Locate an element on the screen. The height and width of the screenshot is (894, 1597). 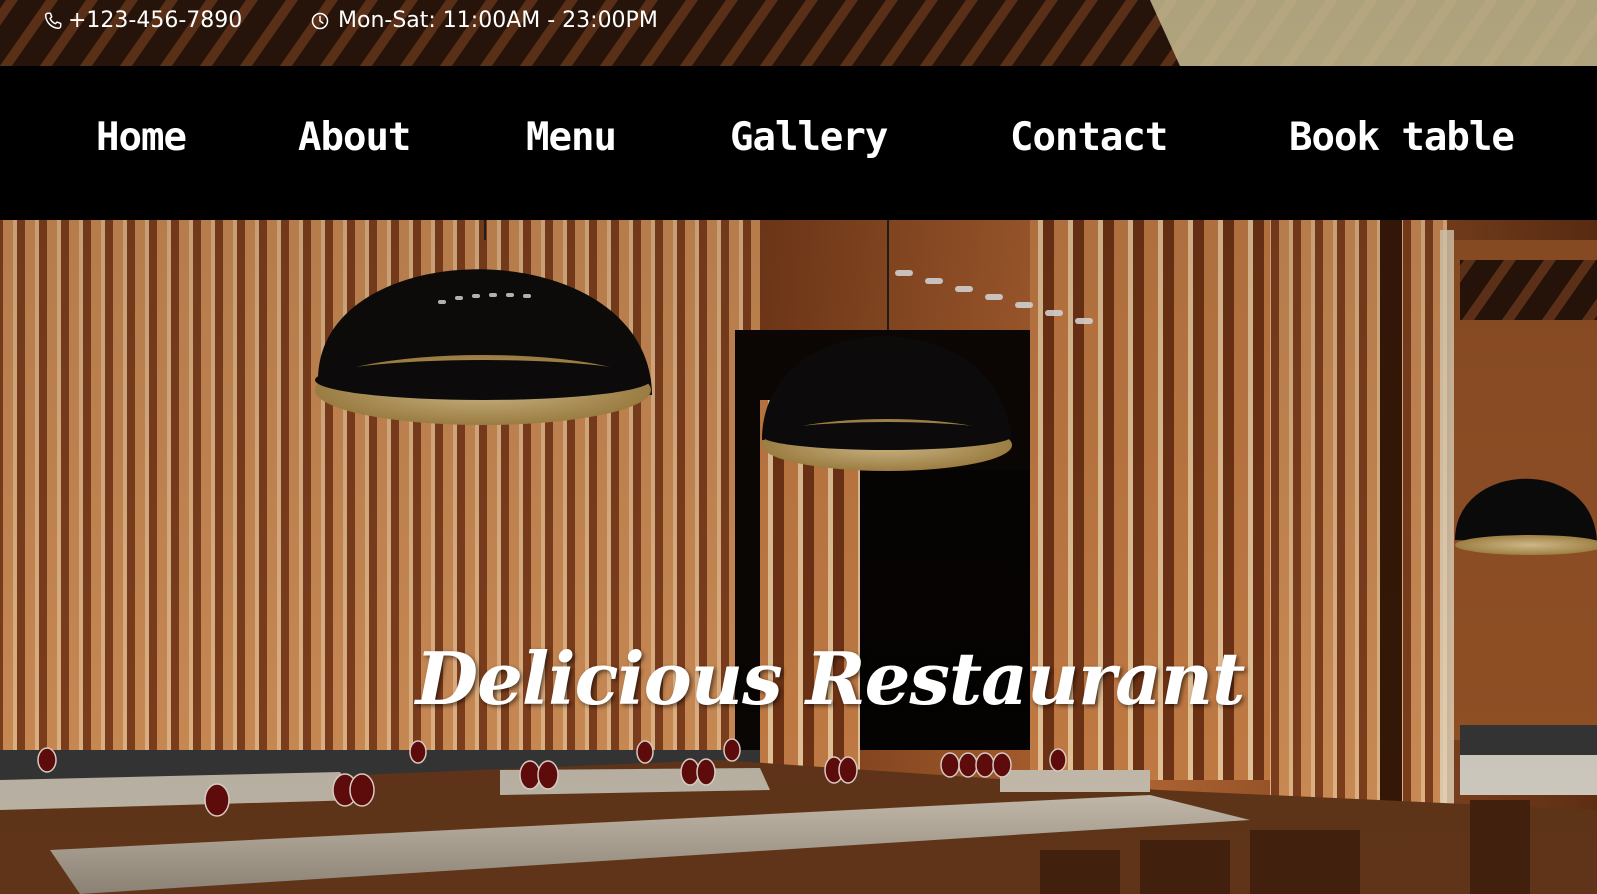
nav-item-about: About is located at coordinates (354, 137).